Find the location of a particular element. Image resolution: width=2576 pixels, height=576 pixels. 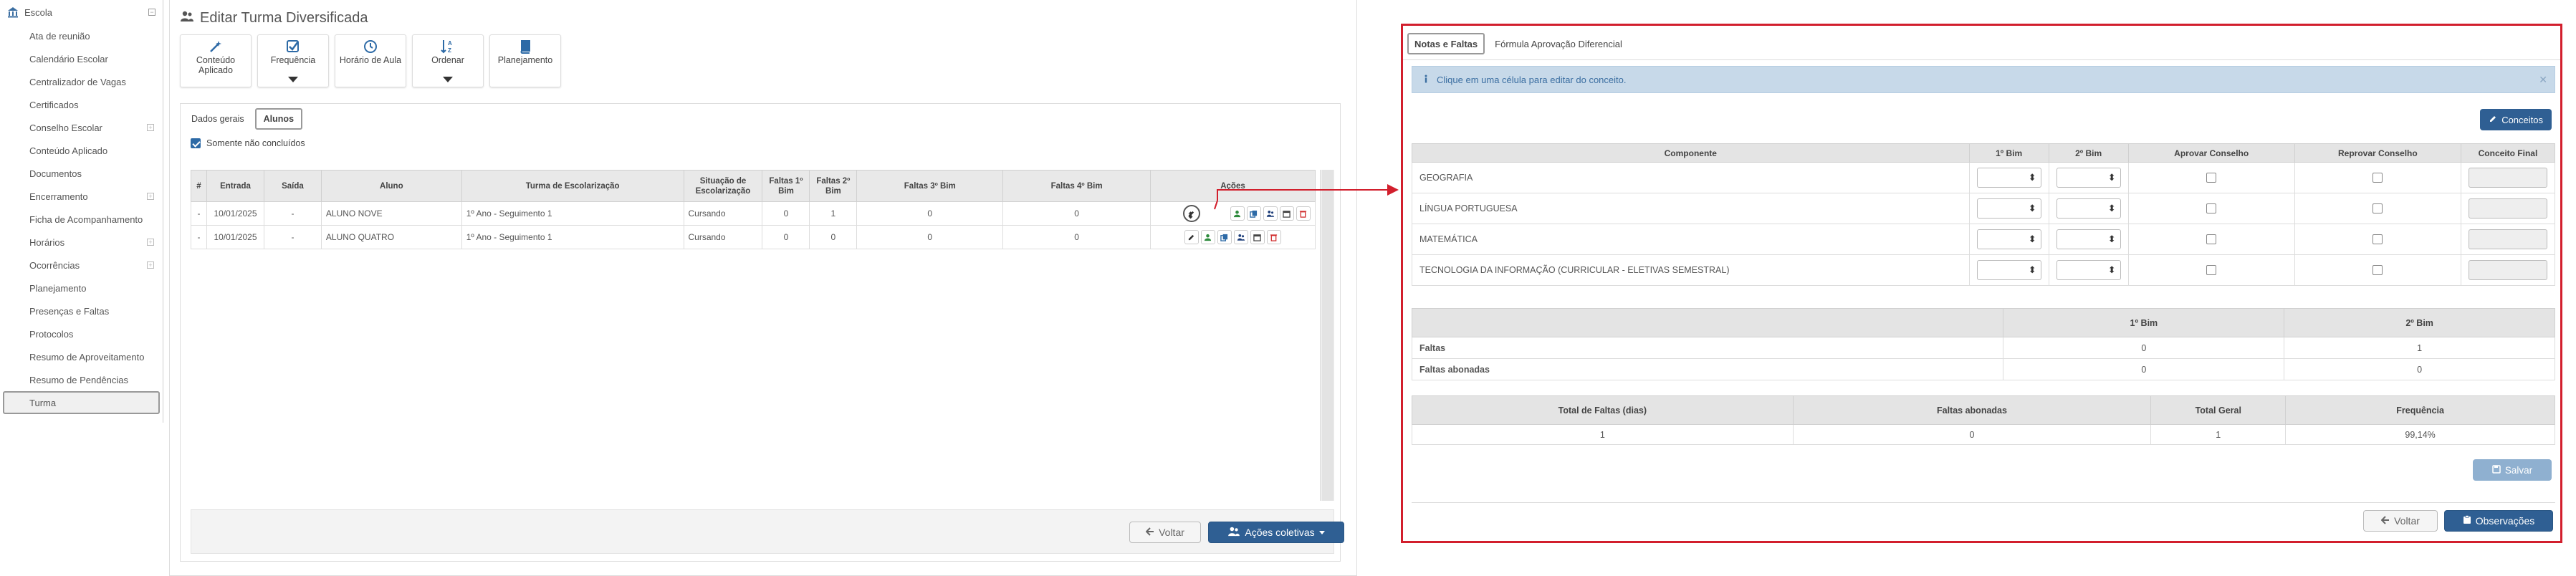

table-scrollbar is located at coordinates (1327, 335).